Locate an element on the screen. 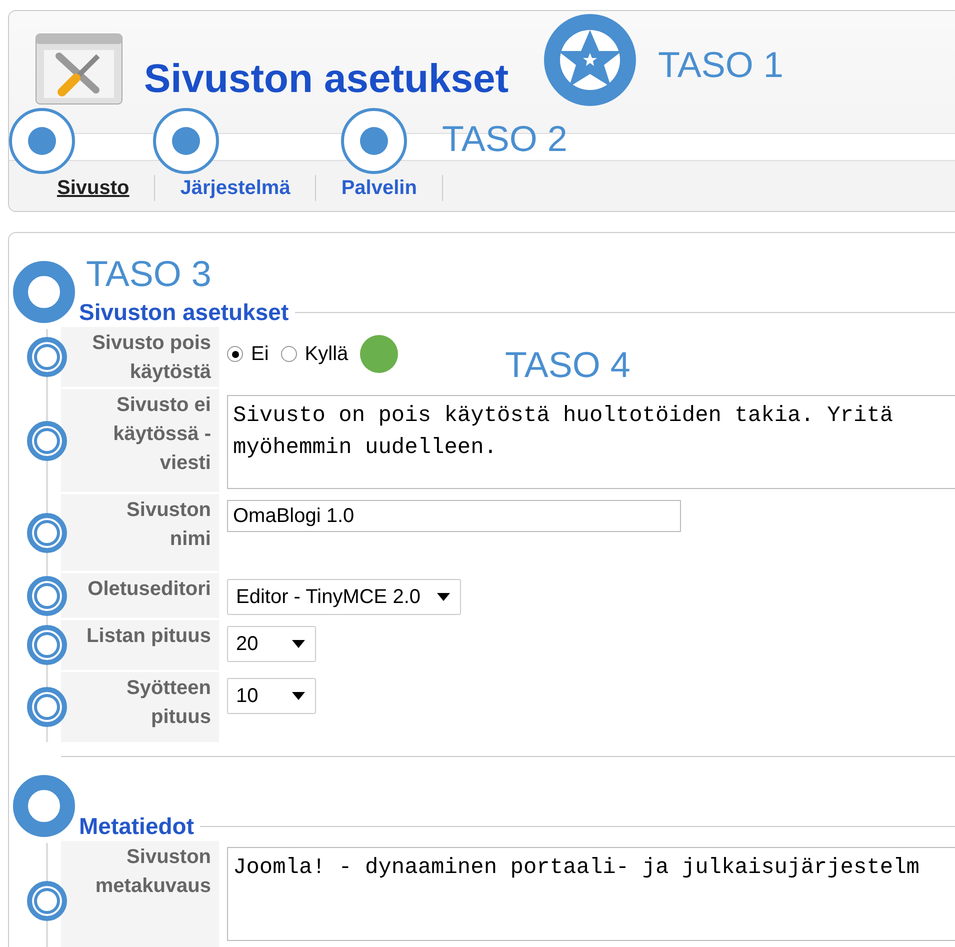 The height and width of the screenshot is (947, 955). annotation-label: TASO 3 is located at coordinates (149, 274).